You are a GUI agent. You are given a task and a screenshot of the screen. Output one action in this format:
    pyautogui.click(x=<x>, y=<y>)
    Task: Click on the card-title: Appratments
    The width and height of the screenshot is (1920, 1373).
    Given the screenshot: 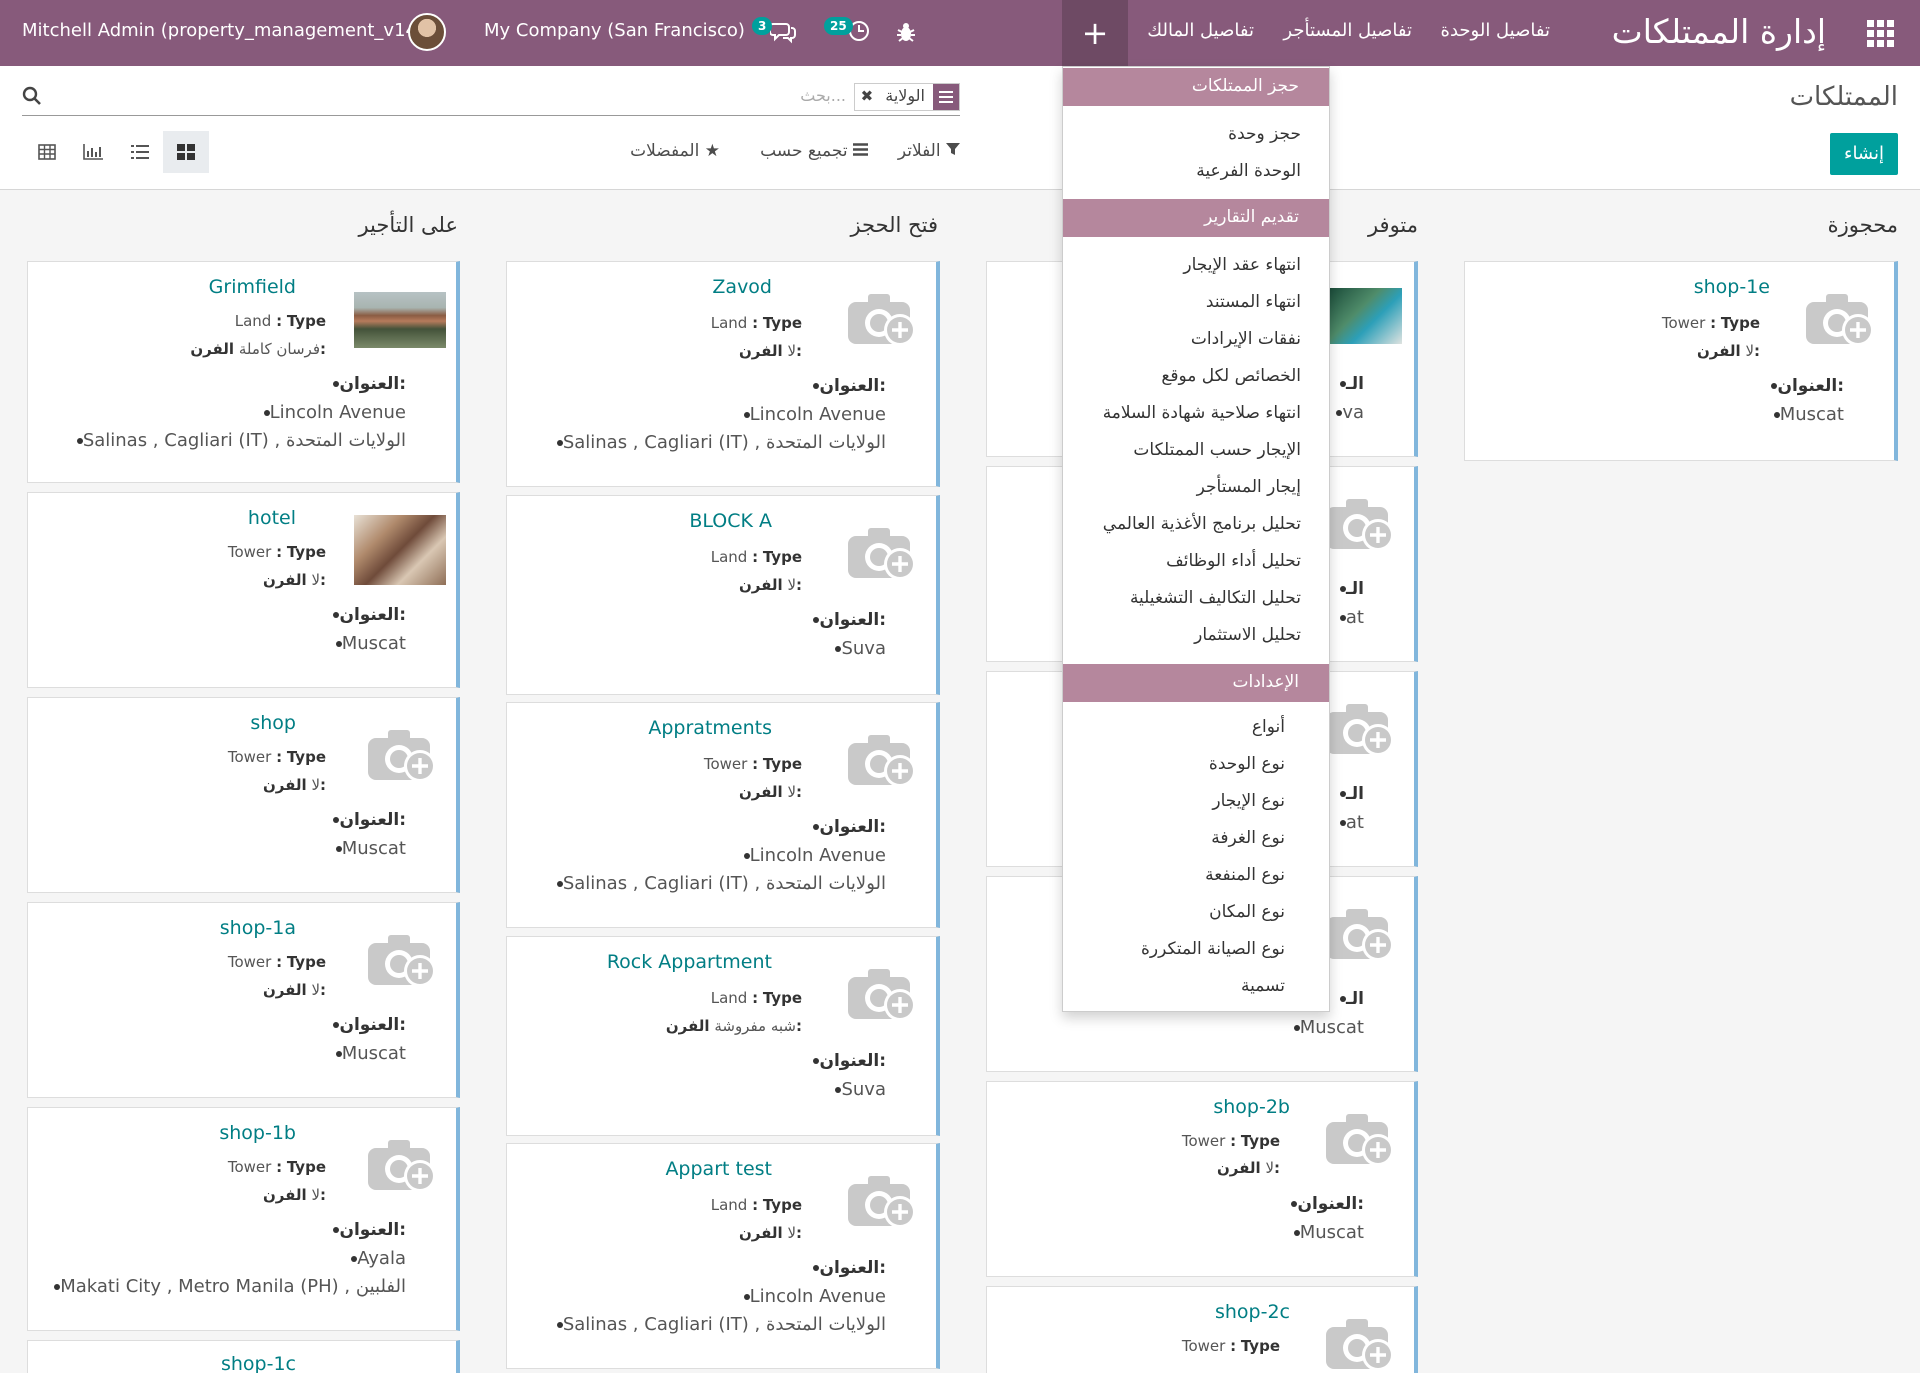 What is the action you would take?
    pyautogui.click(x=710, y=728)
    